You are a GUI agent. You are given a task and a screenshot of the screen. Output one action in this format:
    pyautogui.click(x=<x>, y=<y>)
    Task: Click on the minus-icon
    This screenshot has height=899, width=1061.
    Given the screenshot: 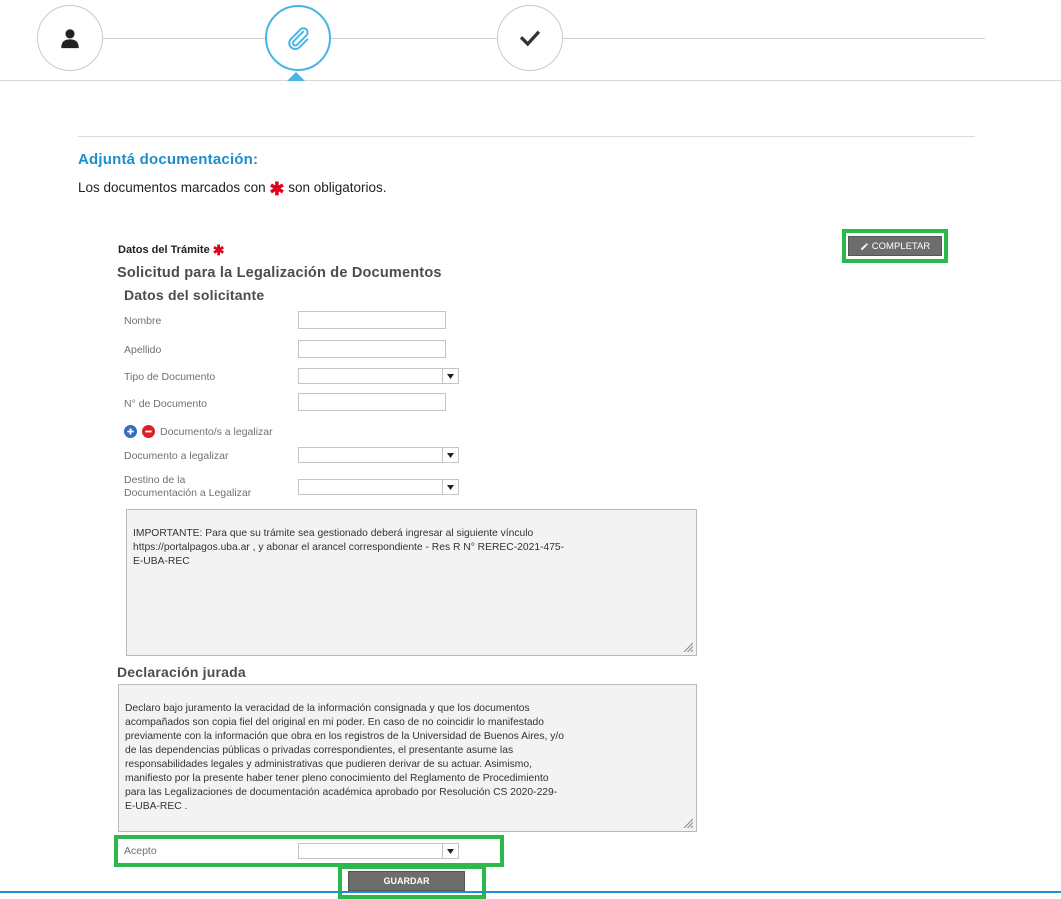 What is the action you would take?
    pyautogui.click(x=148, y=431)
    